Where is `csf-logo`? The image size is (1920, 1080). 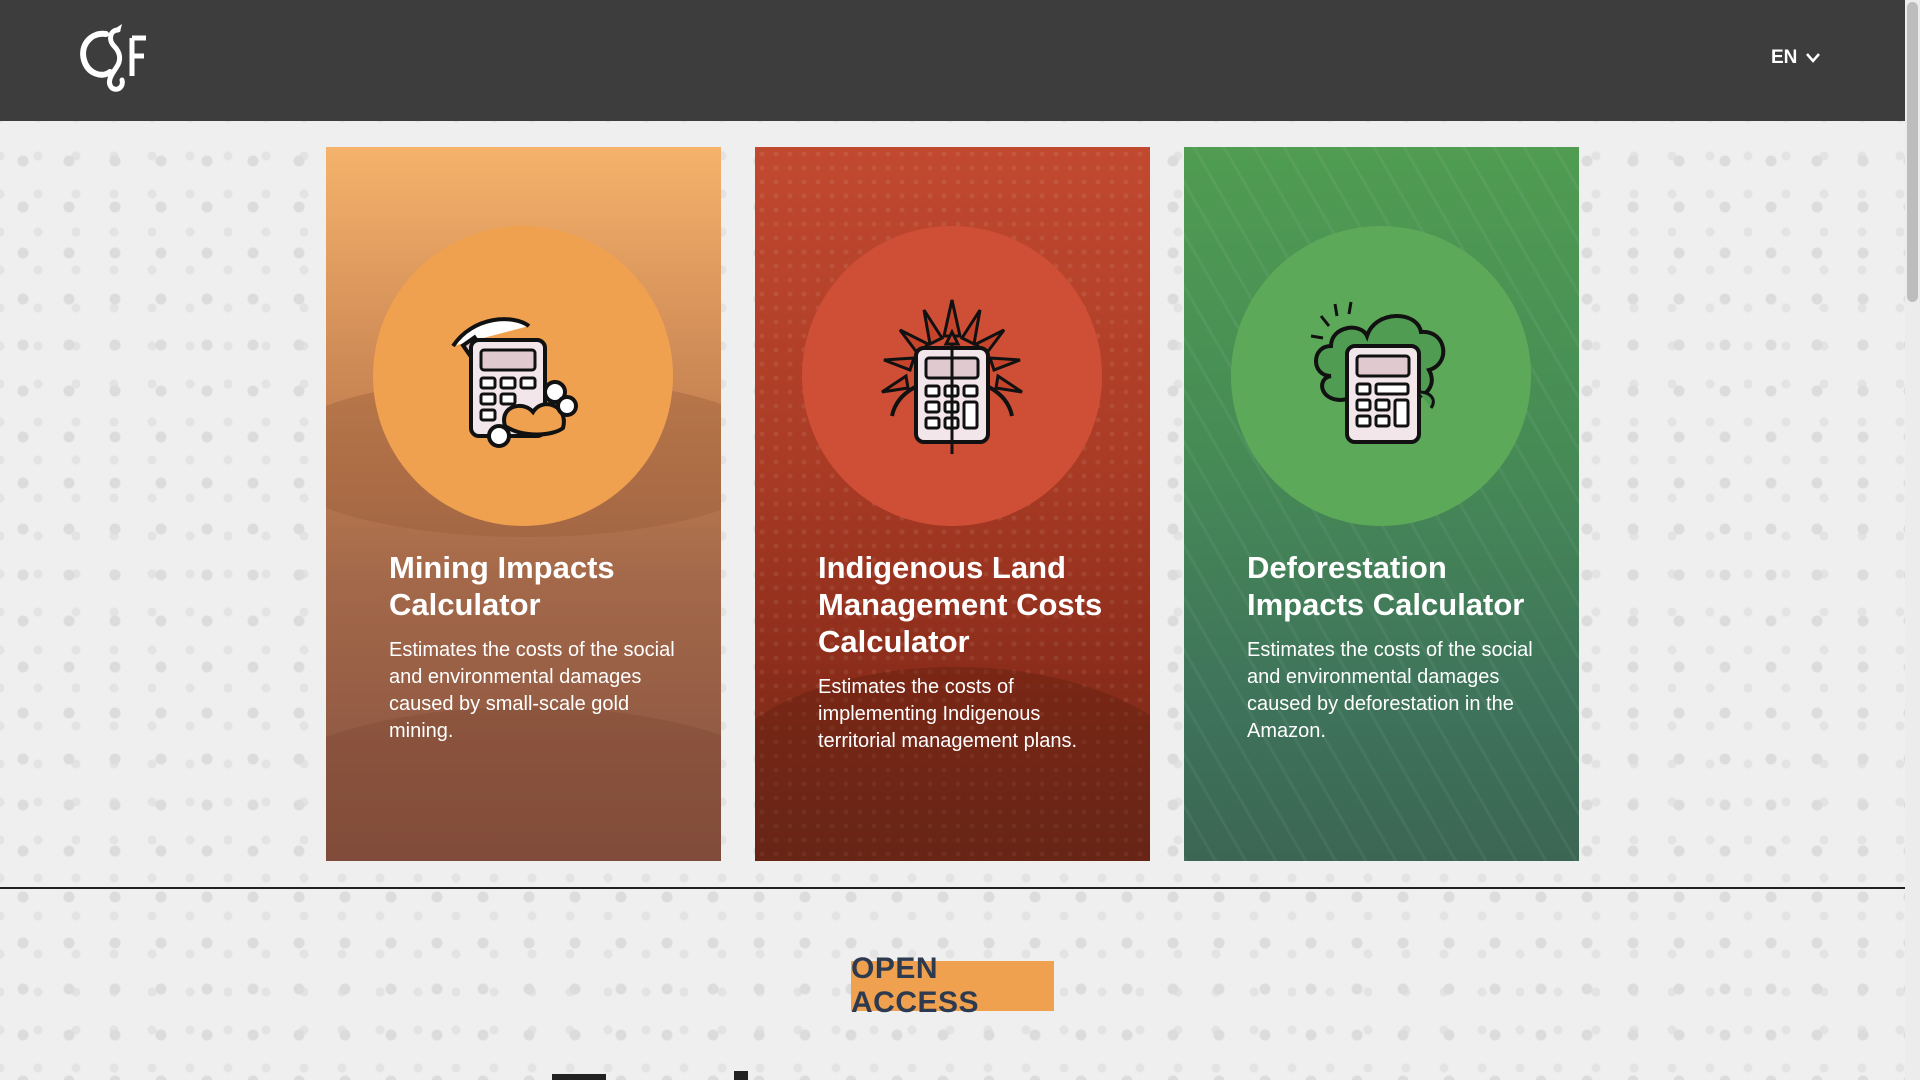
csf-logo is located at coordinates (112, 58).